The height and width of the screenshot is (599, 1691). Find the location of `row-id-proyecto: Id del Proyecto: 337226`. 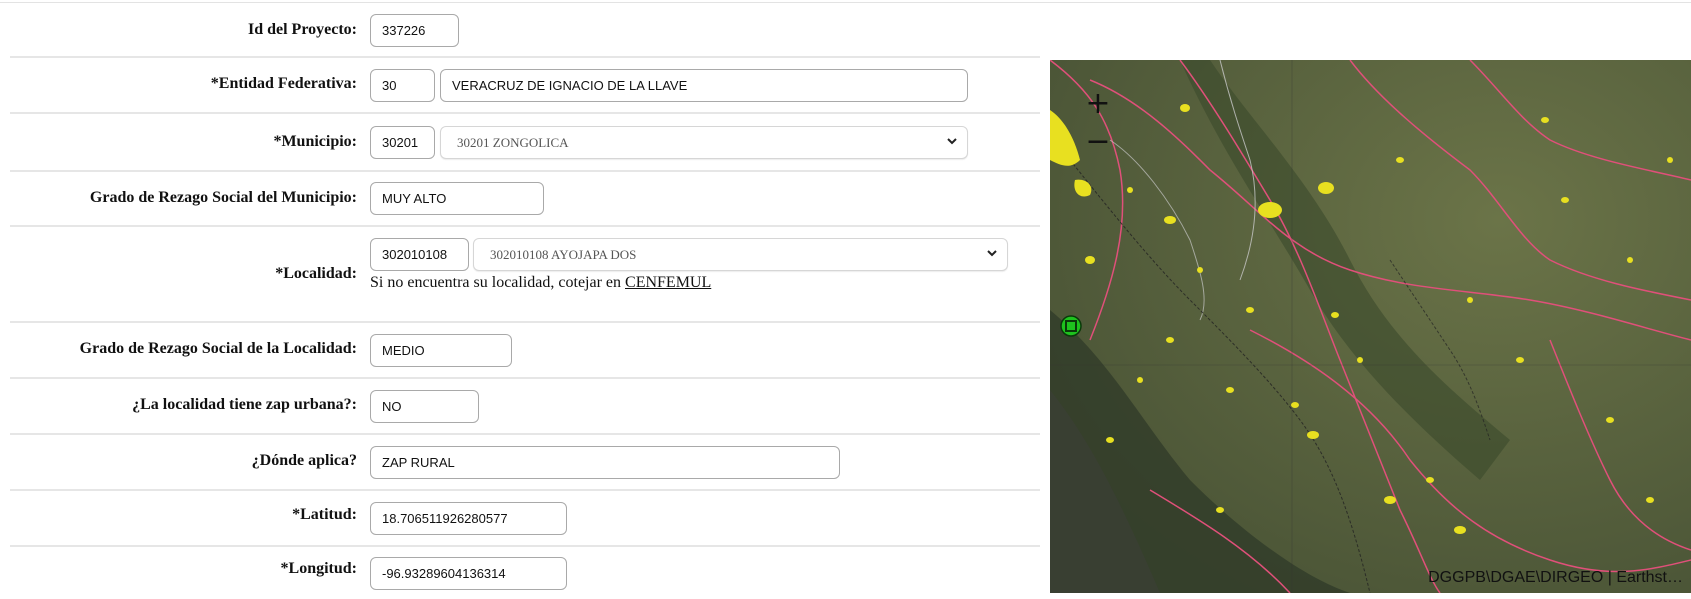

row-id-proyecto: Id del Proyecto: 337226 is located at coordinates (525, 30).